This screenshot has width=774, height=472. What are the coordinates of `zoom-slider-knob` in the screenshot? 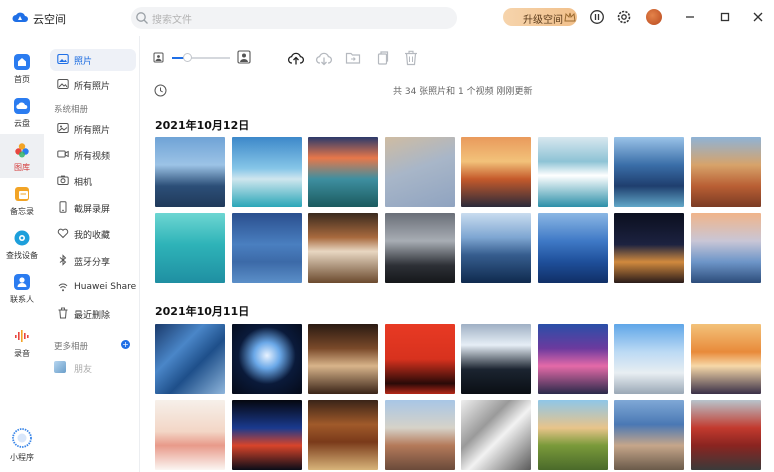 It's located at (187, 57).